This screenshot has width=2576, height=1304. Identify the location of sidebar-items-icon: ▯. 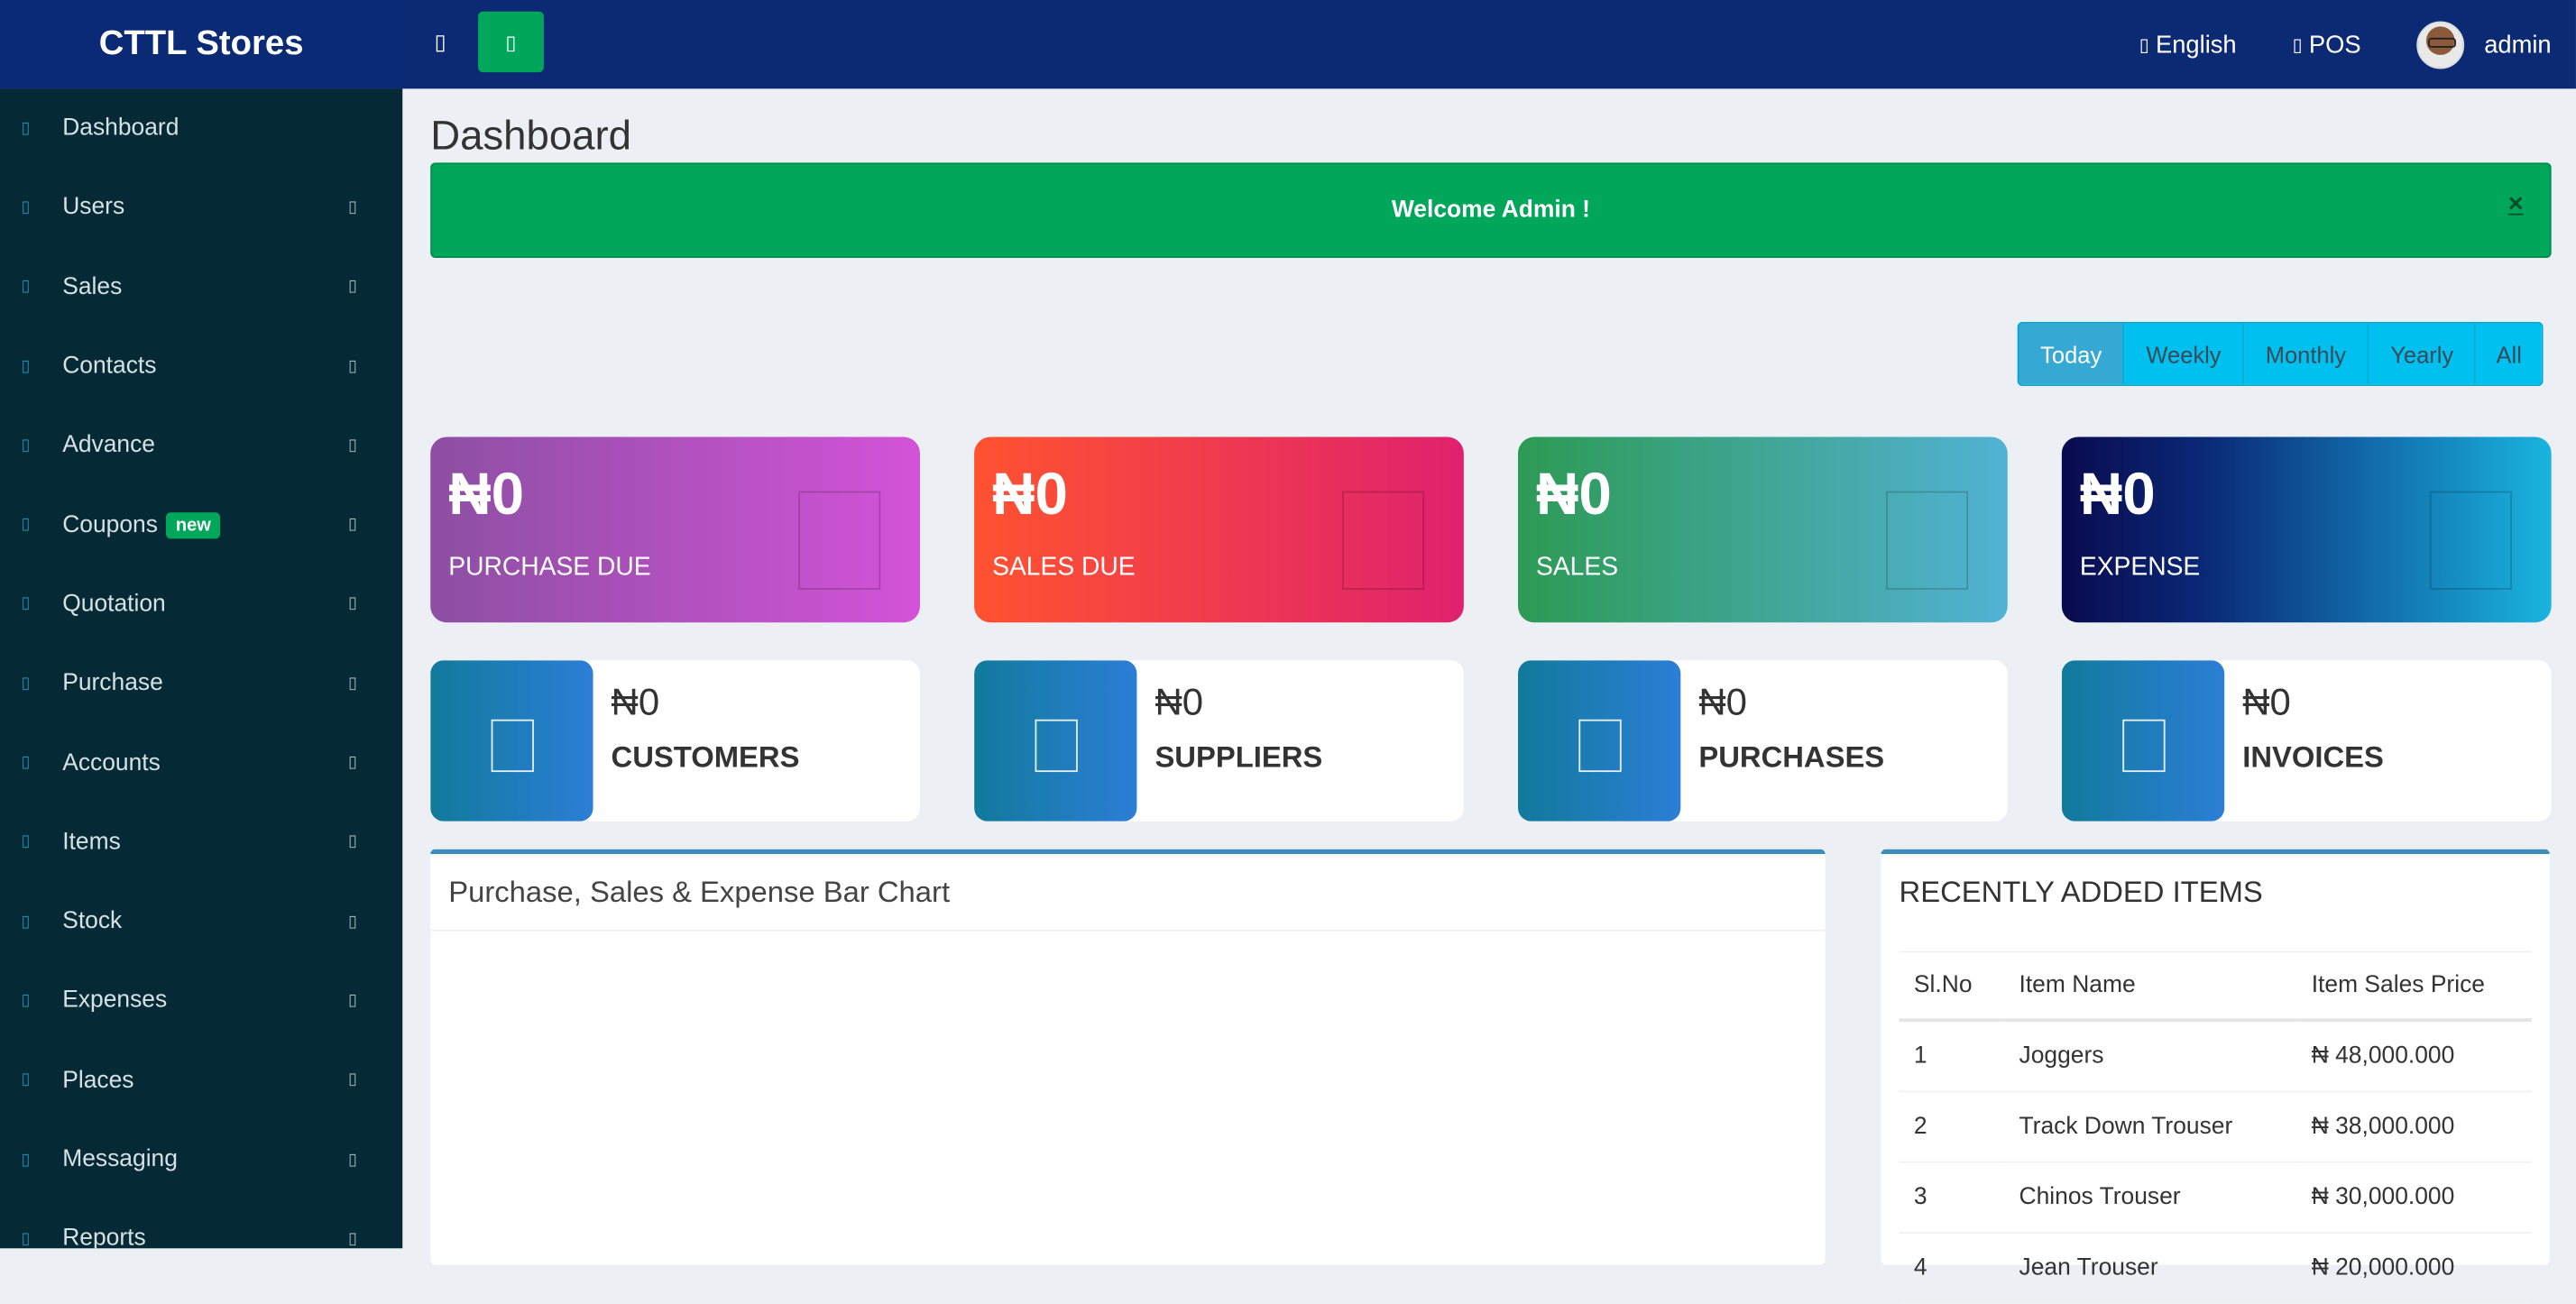
(26, 842).